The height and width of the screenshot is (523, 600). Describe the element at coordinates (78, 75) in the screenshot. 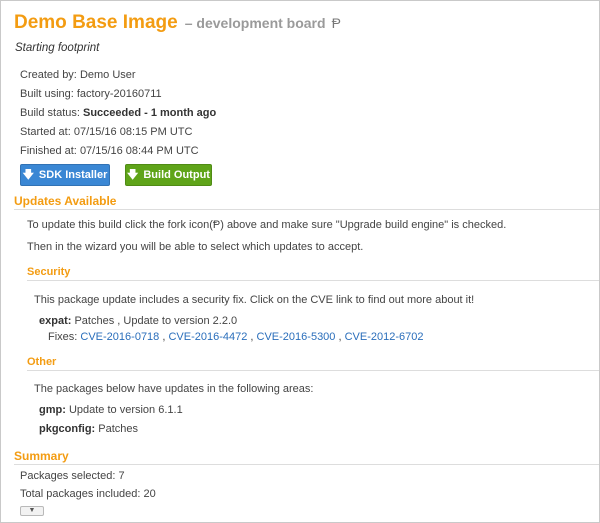

I see `created-by-row: Created by: Demo User` at that location.